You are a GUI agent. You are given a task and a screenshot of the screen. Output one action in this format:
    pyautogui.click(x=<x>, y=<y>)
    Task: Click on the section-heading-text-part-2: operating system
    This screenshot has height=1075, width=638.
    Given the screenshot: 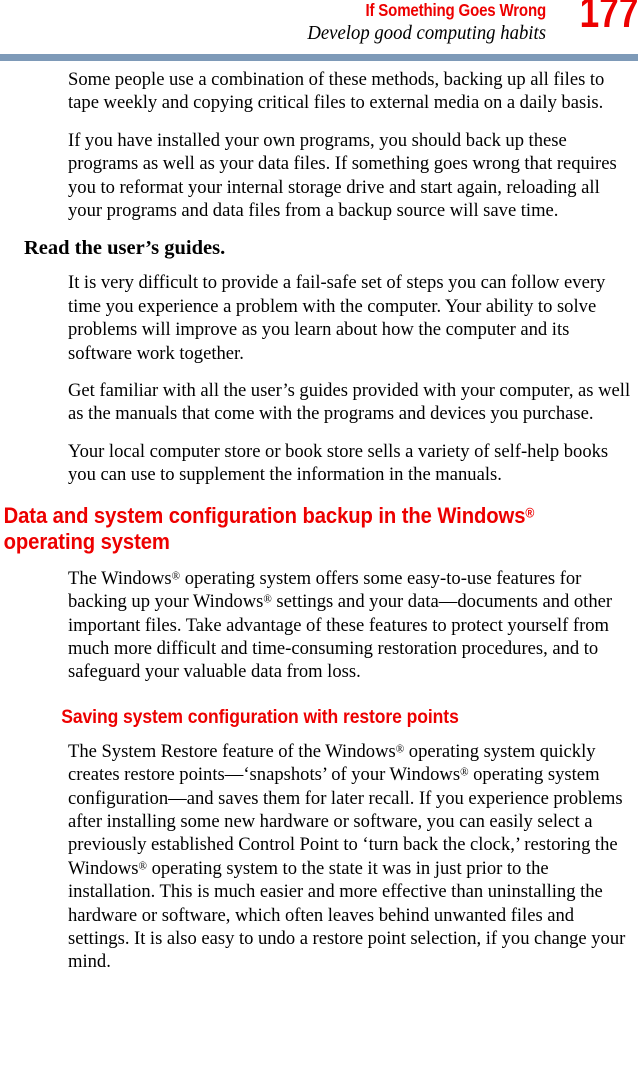 What is the action you would take?
    pyautogui.click(x=86, y=541)
    